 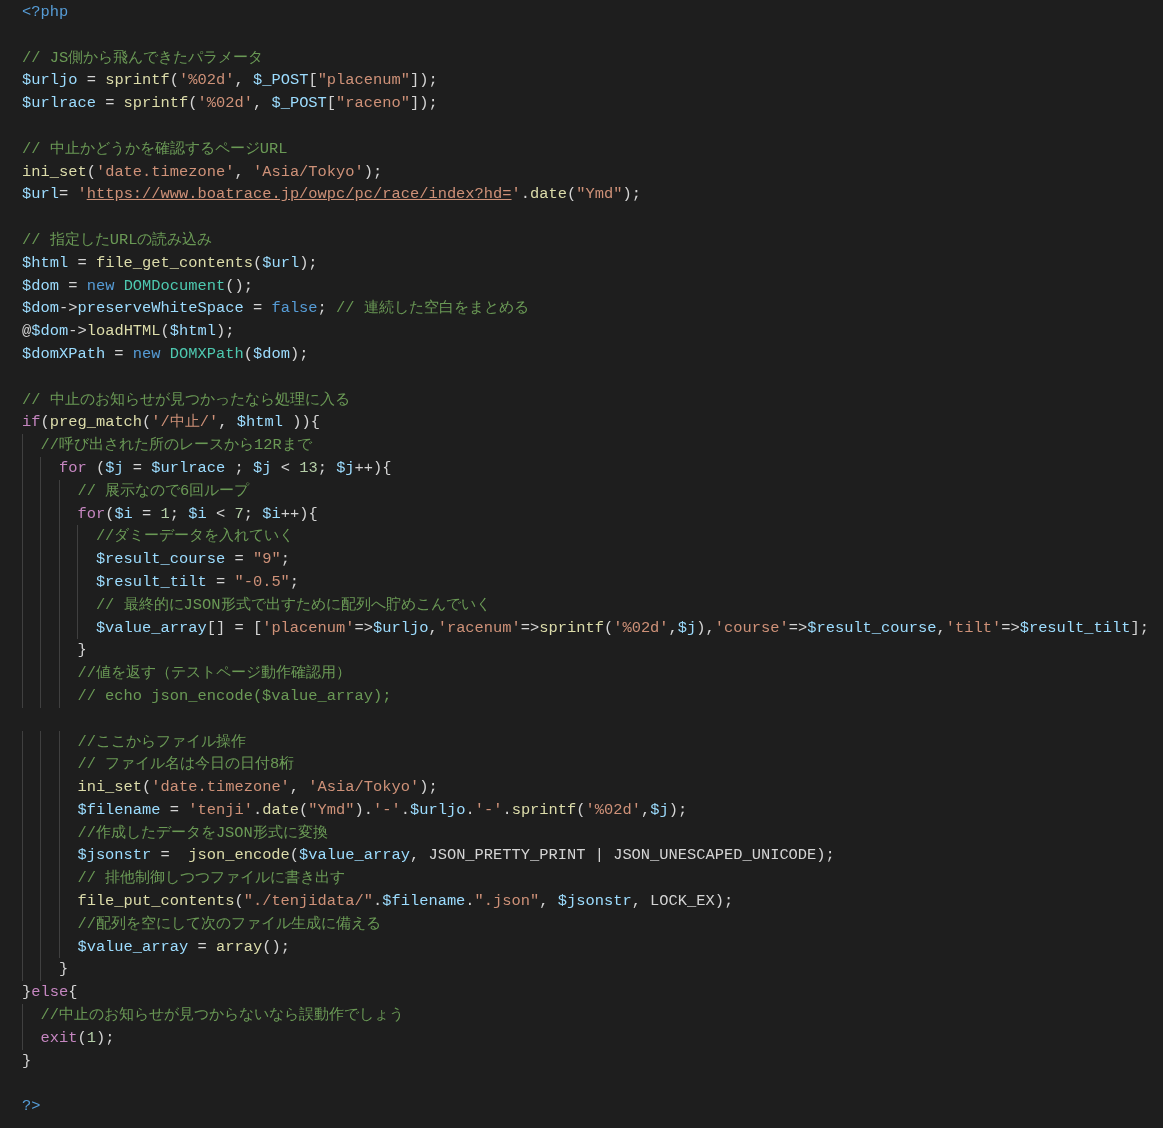 What do you see at coordinates (592, 445) in the screenshot?
I see `code-comment: //呼び出された所のレースから12Rまで` at bounding box center [592, 445].